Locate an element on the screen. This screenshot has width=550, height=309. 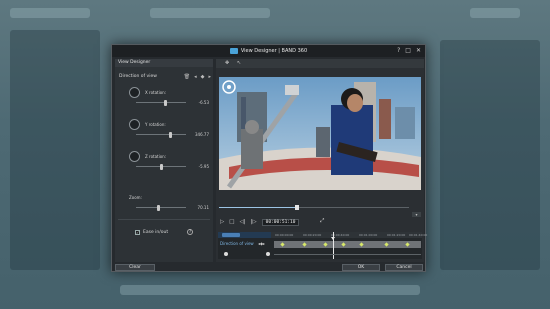
play-button: ▷ is located at coordinates (222, 222).